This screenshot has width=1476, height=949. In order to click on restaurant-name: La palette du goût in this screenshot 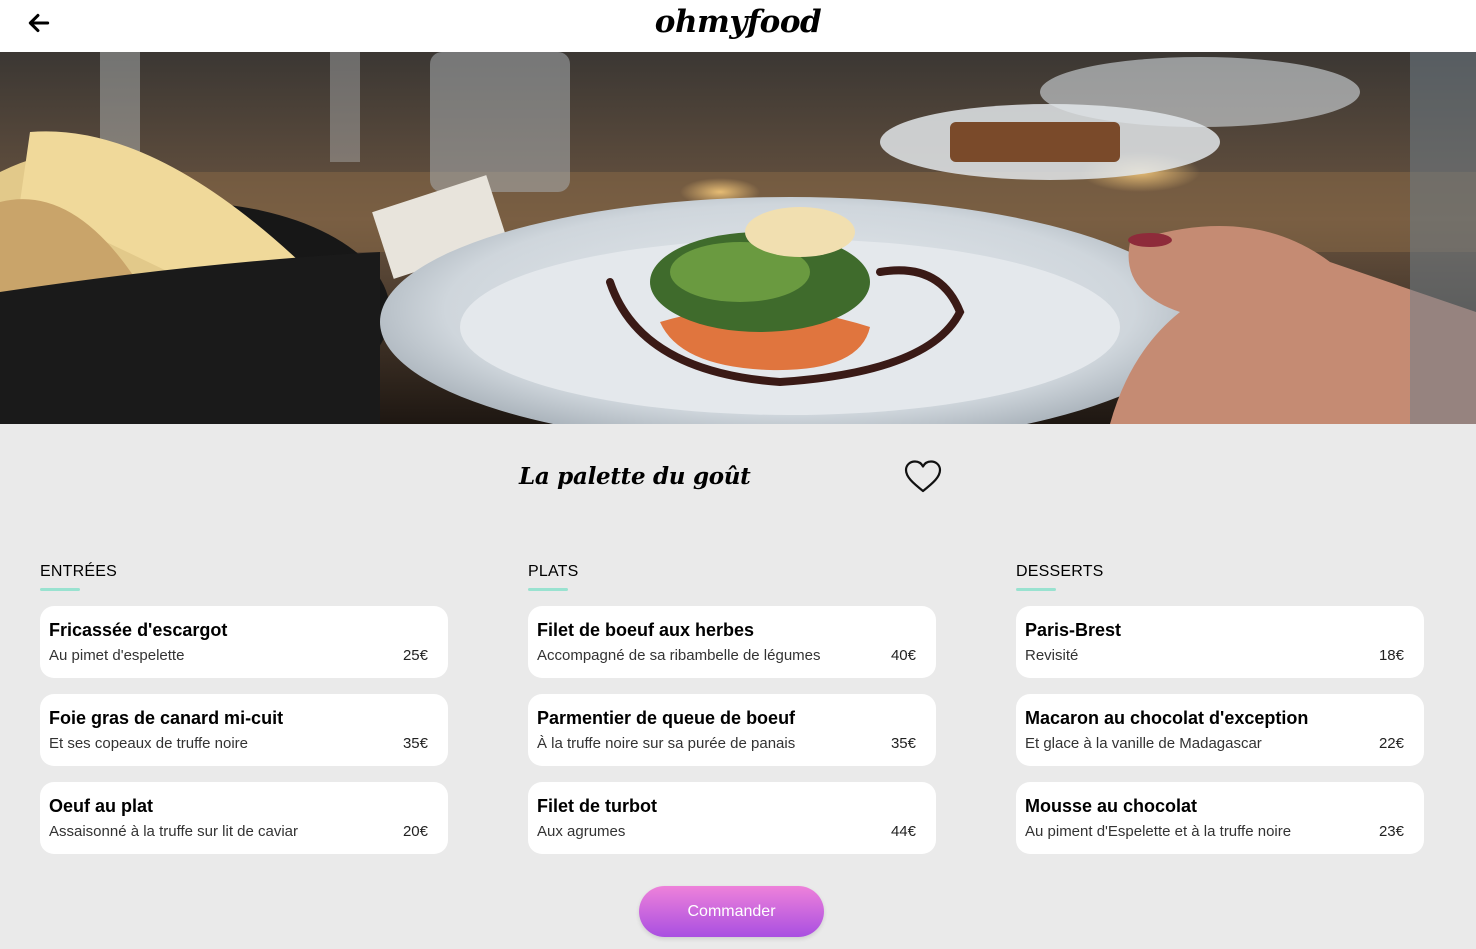, I will do `click(635, 476)`.